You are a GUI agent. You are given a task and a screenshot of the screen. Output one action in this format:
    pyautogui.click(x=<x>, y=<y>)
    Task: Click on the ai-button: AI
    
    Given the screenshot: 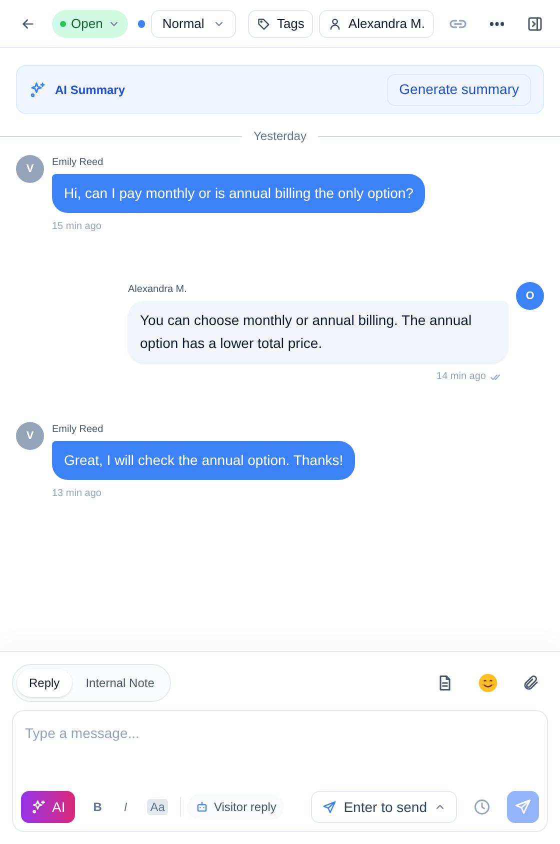 What is the action you would take?
    pyautogui.click(x=48, y=807)
    